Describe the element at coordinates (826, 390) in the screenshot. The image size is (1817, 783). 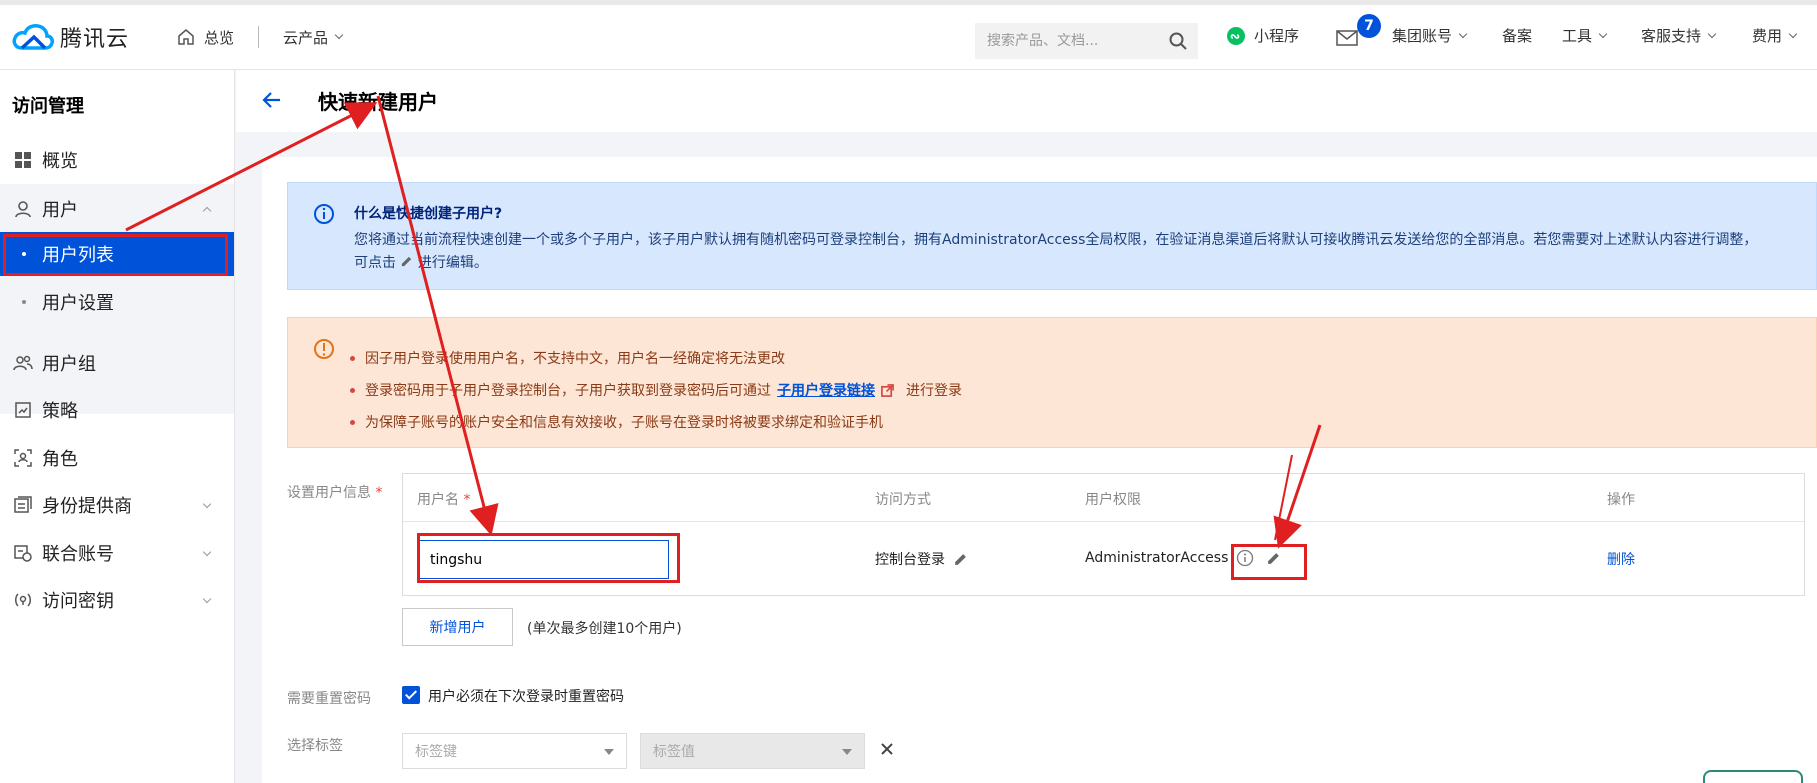
I see `sub-user-login-link: 子用户登录链接` at that location.